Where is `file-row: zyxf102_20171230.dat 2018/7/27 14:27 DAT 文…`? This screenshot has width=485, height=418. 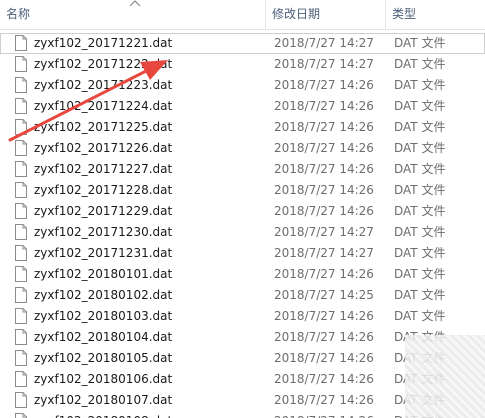 file-row: zyxf102_20171230.dat 2018/7/27 14:27 DAT 文… is located at coordinates (242, 232).